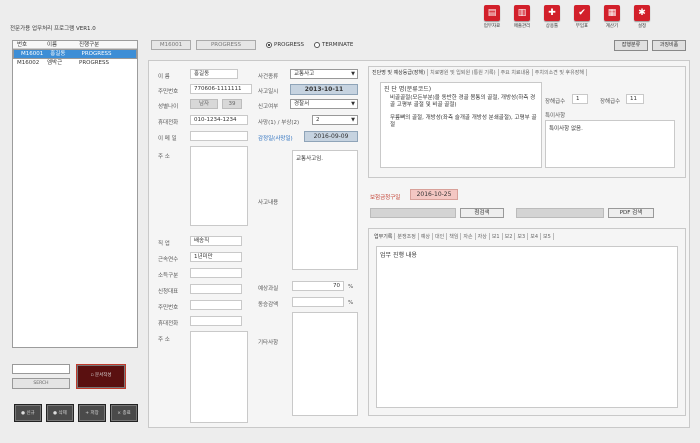 The image size is (700, 443). I want to click on radio-progress: PROGRESS, so click(285, 45).